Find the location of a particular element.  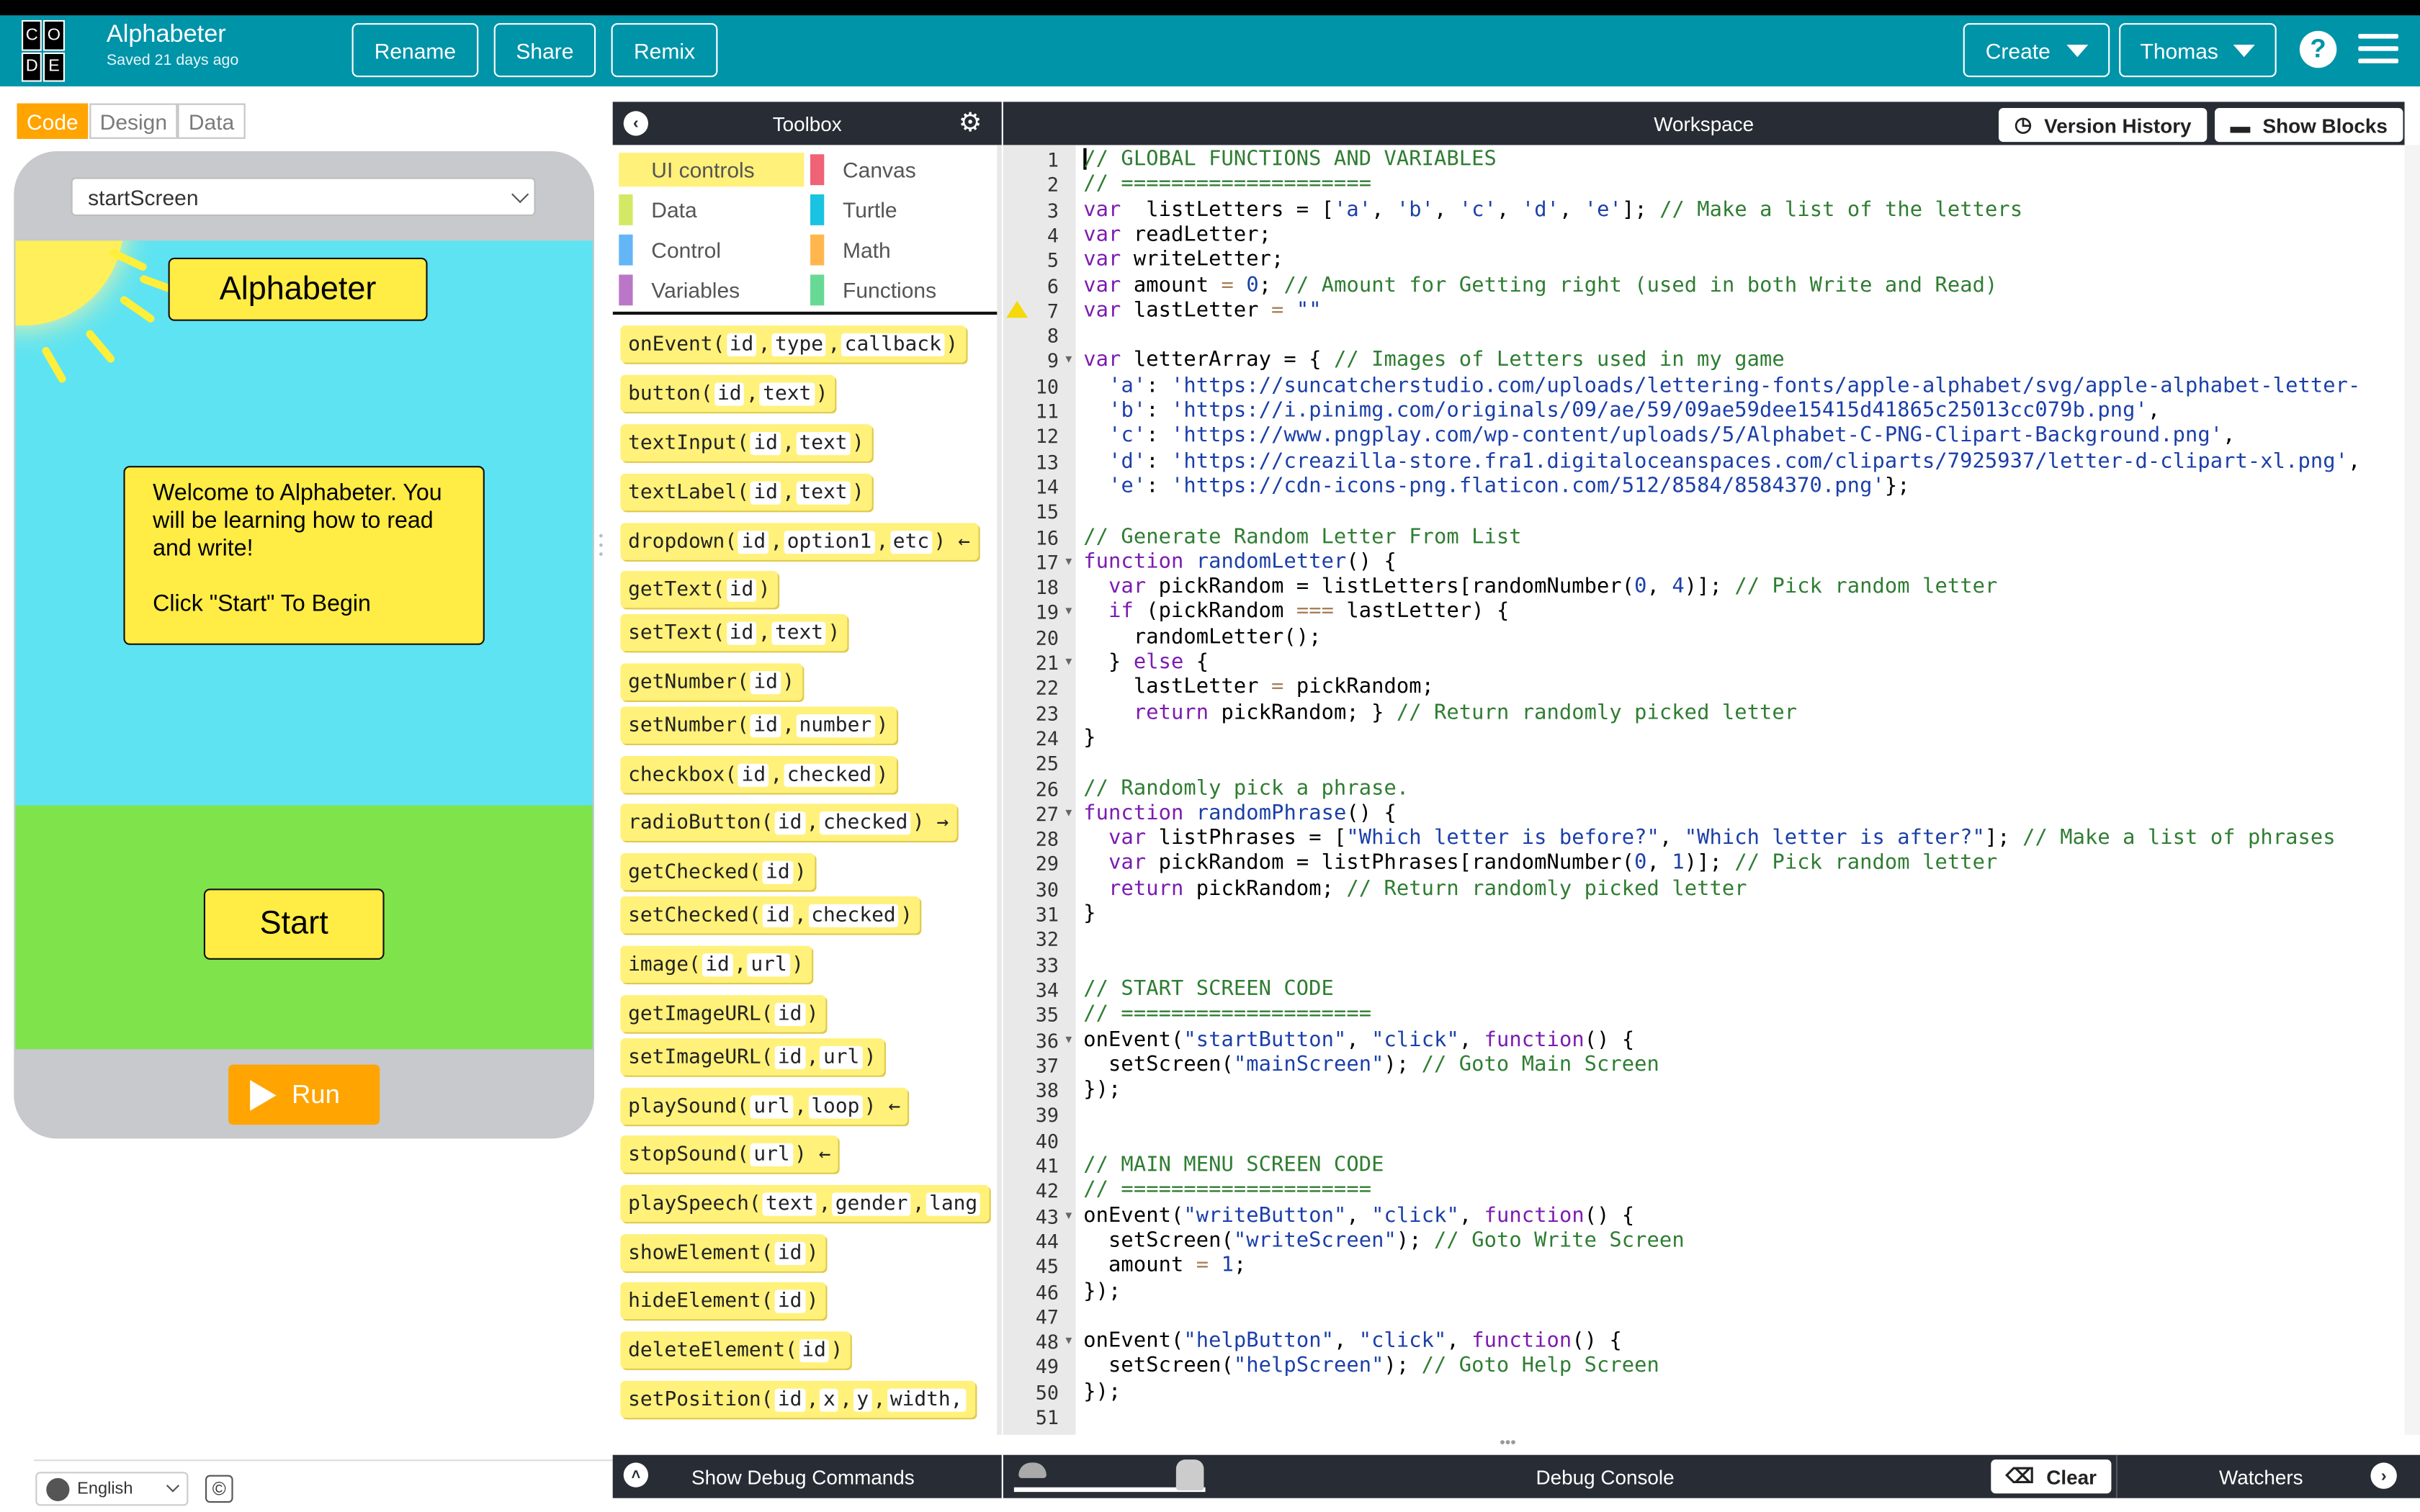

code-line: var writeLetter; is located at coordinates (1183, 261).